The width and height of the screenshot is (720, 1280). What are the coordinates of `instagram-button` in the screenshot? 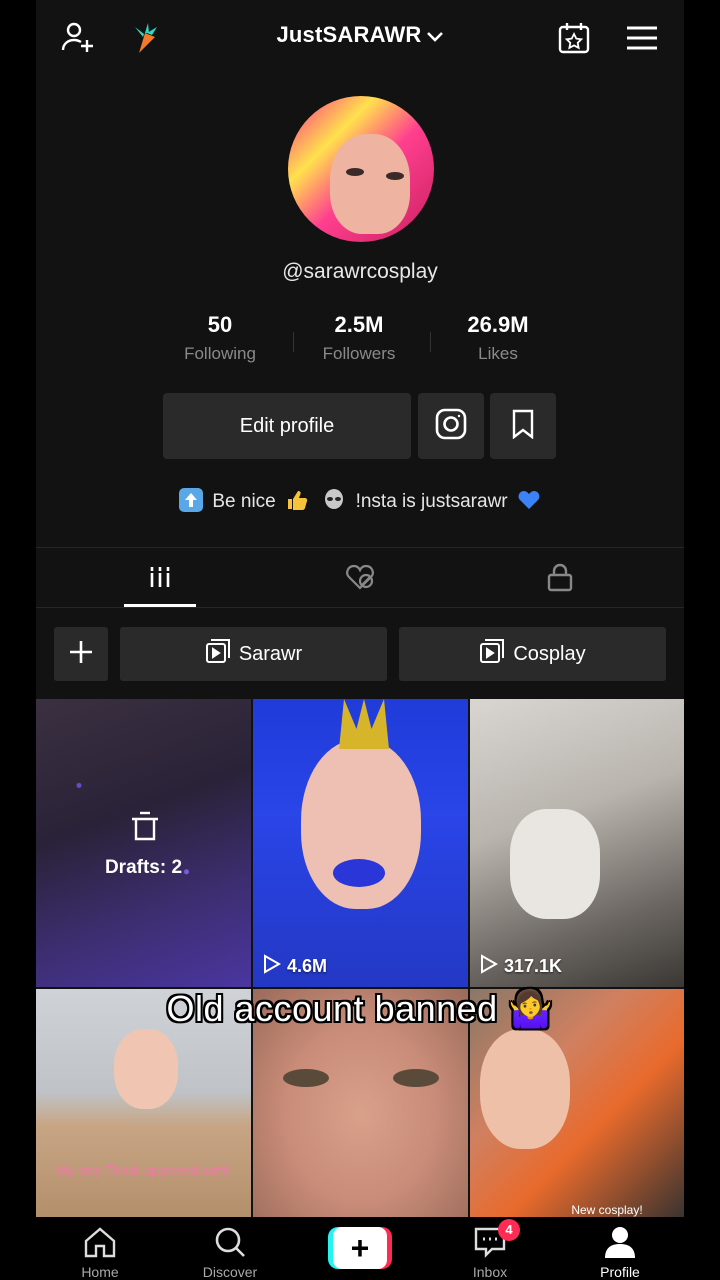 It's located at (451, 426).